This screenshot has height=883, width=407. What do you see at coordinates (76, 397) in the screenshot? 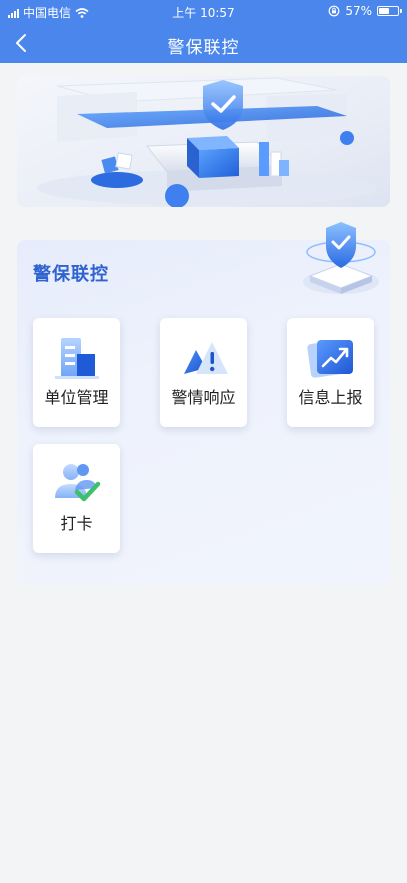
I see `tile-label: 单位管理` at bounding box center [76, 397].